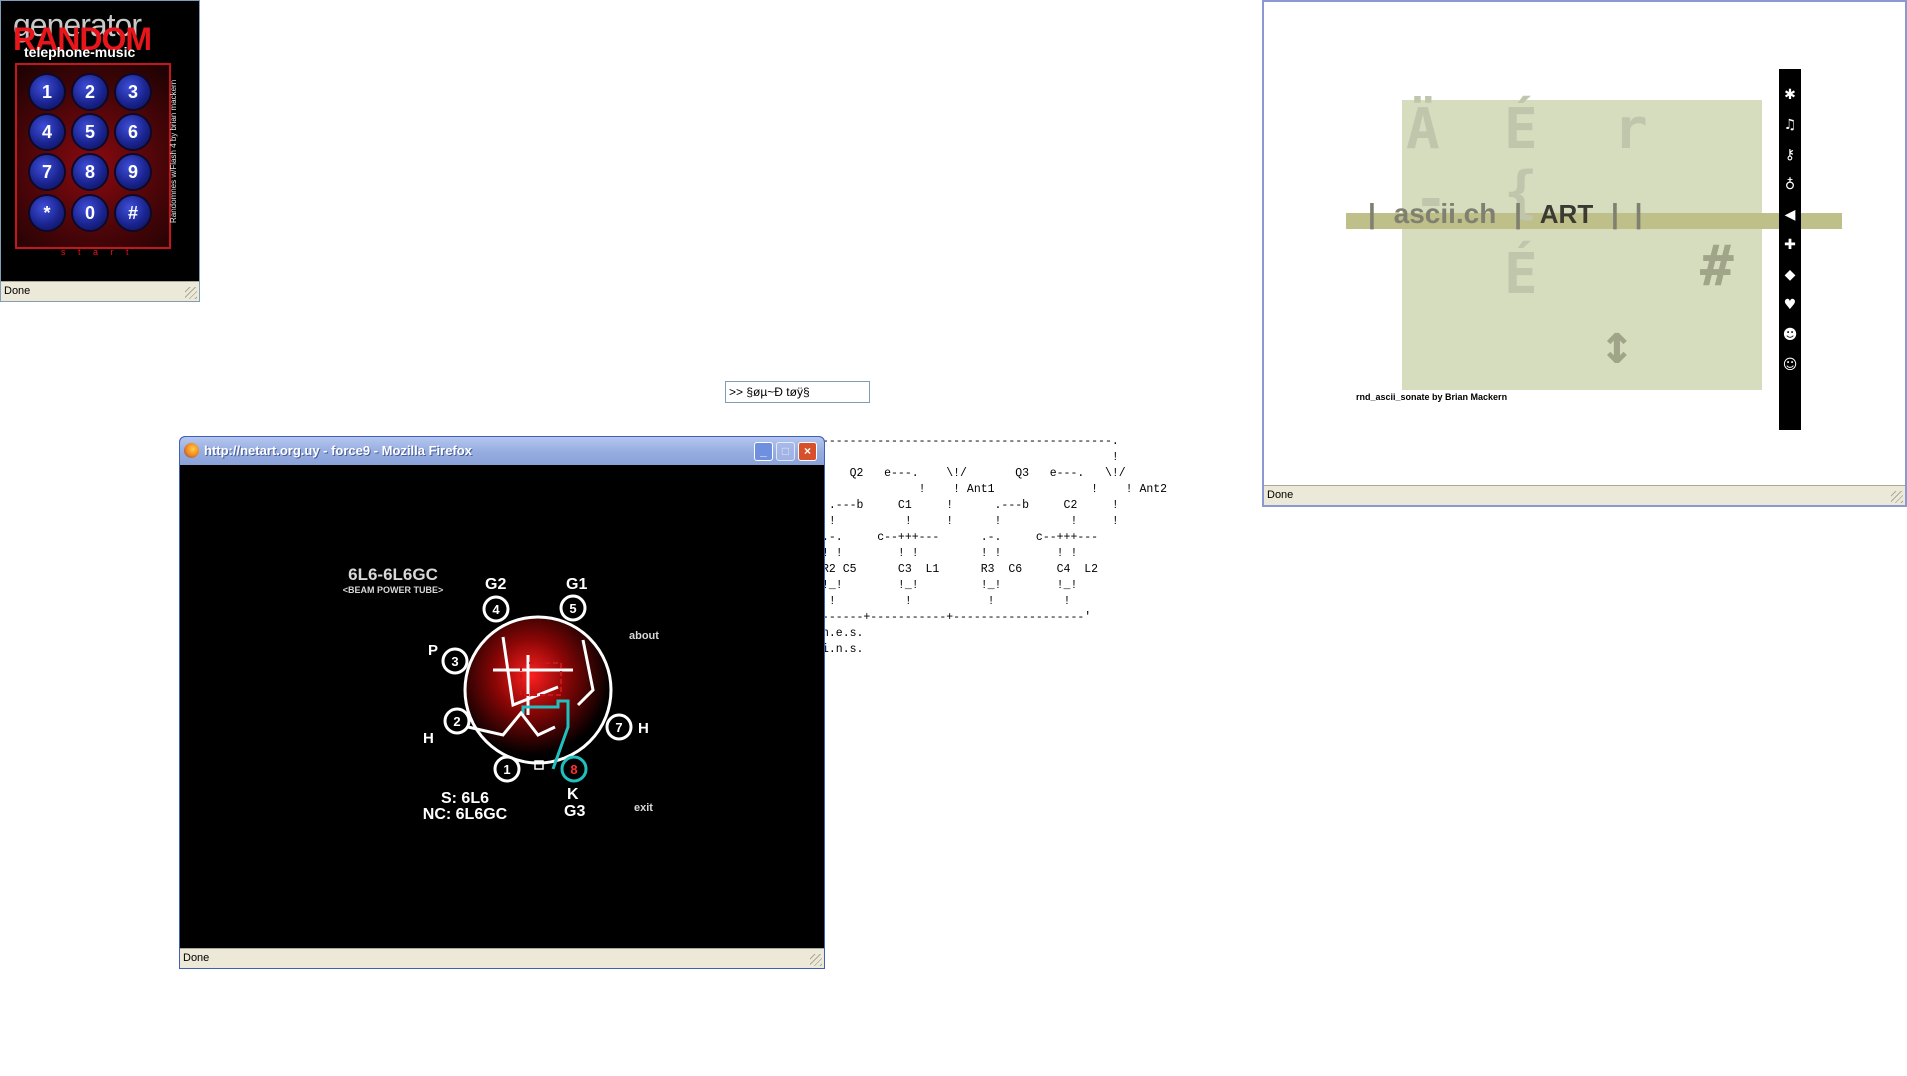 The height and width of the screenshot is (1076, 1907). I want to click on face-icon: ☺, so click(1790, 365).